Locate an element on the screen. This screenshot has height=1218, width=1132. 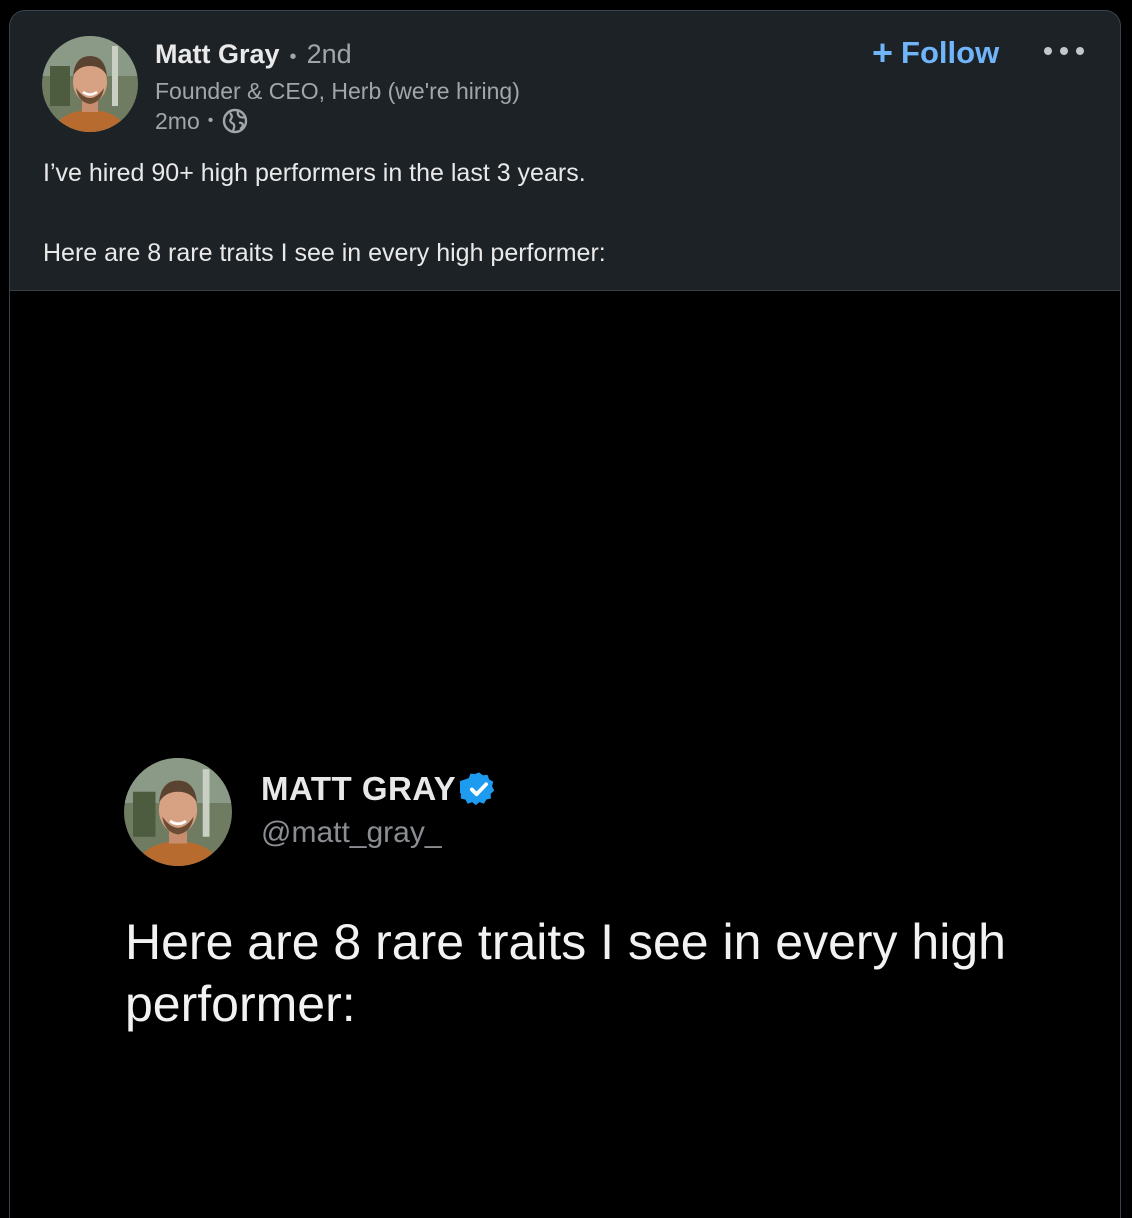
tweet-author-photo is located at coordinates (178, 812).